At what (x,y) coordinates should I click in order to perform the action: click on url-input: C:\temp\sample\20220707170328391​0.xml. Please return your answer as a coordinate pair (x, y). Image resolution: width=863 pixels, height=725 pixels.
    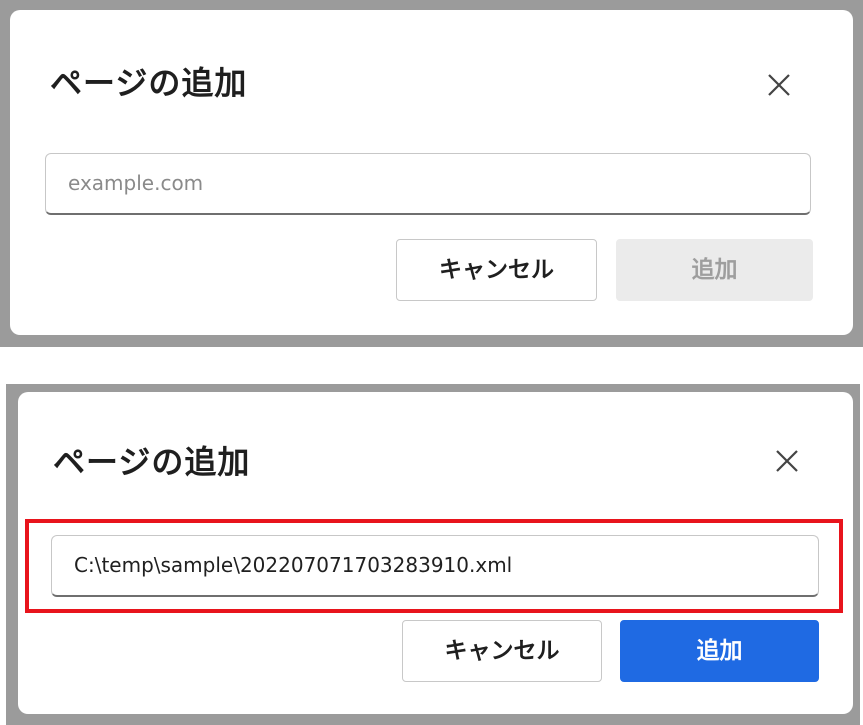
    Looking at the image, I should click on (435, 566).